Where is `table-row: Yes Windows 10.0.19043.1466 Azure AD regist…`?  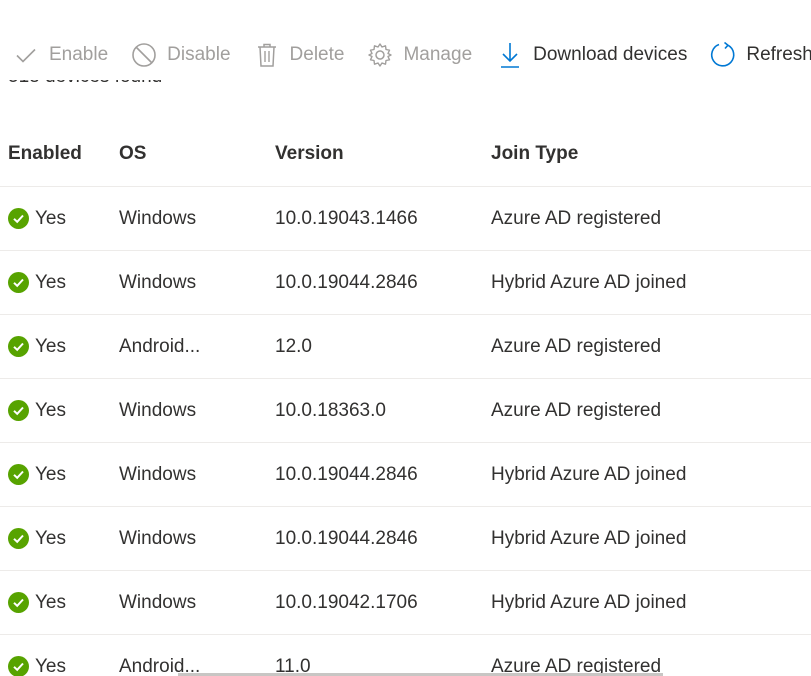 table-row: Yes Windows 10.0.19043.1466 Azure AD regist… is located at coordinates (405, 219).